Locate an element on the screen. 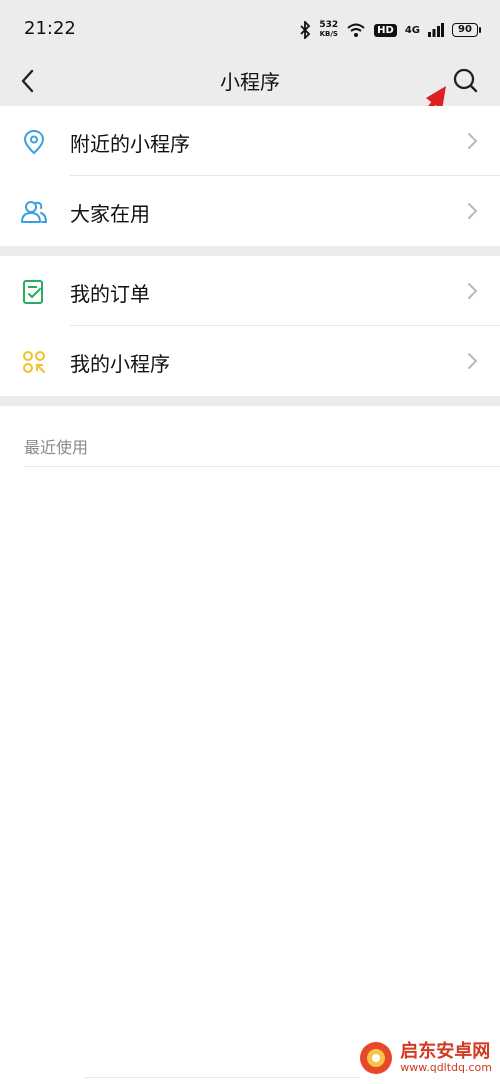 This screenshot has height=1084, width=500. status-bar: 21:22 532 KB/S HD 4G 90 is located at coordinates (250, 28).